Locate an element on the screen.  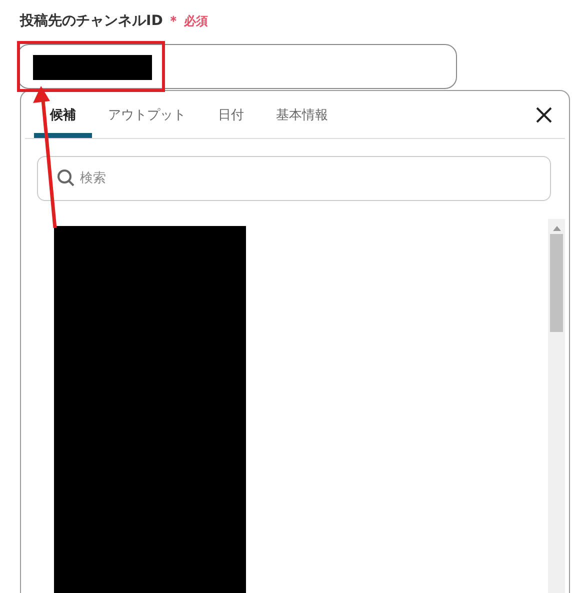
field-label: 投稿先のチャンネルID is located at coordinates (91, 21).